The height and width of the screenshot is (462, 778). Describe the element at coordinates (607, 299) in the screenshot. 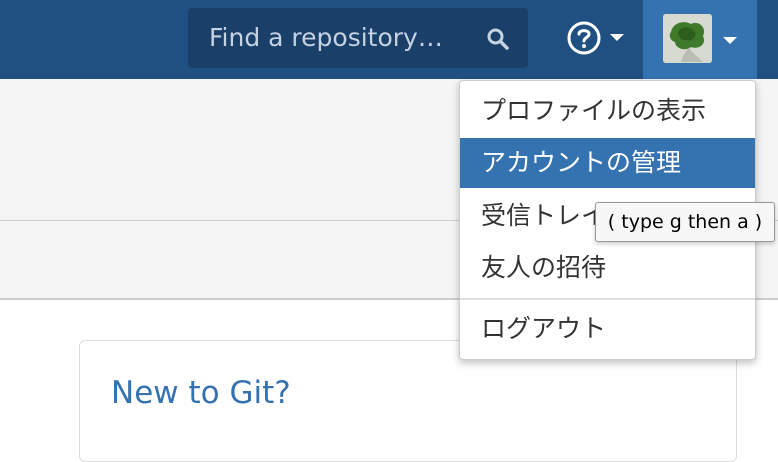

I see `menu-divider` at that location.